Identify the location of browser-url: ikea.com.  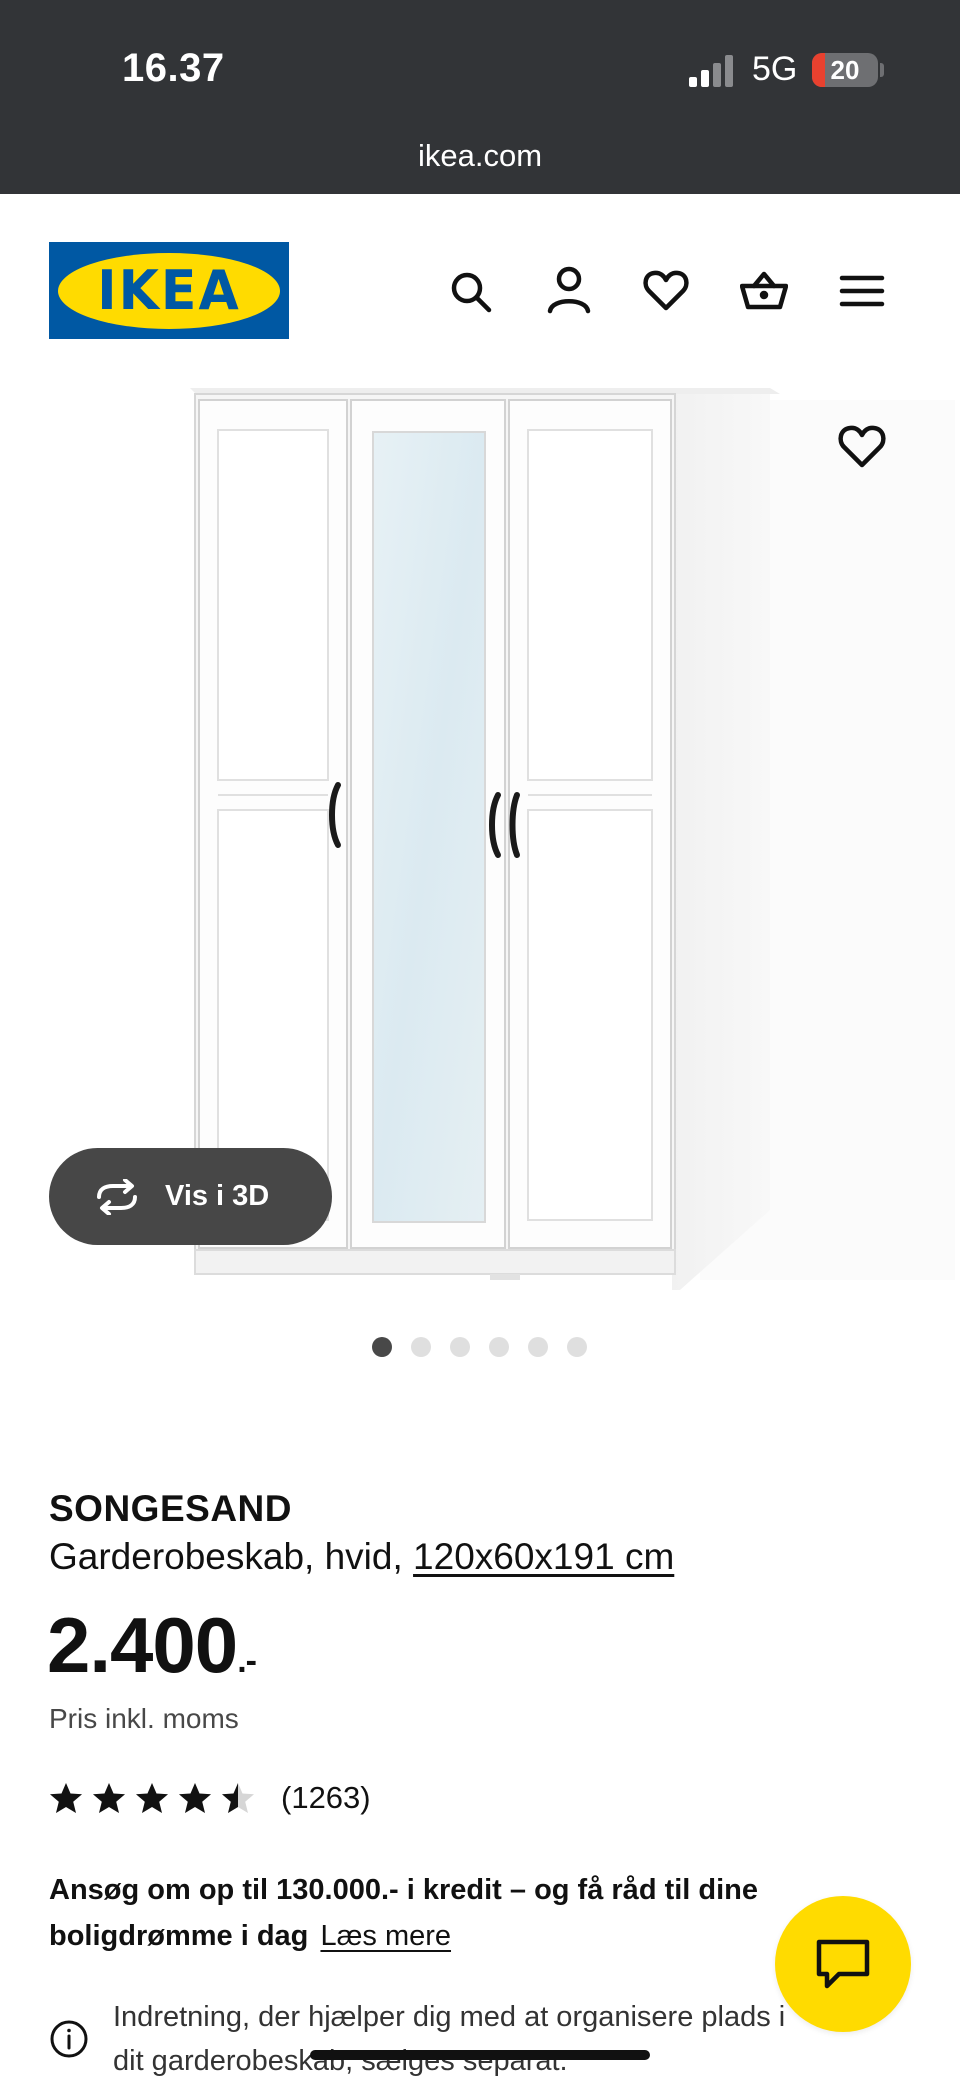
(480, 156).